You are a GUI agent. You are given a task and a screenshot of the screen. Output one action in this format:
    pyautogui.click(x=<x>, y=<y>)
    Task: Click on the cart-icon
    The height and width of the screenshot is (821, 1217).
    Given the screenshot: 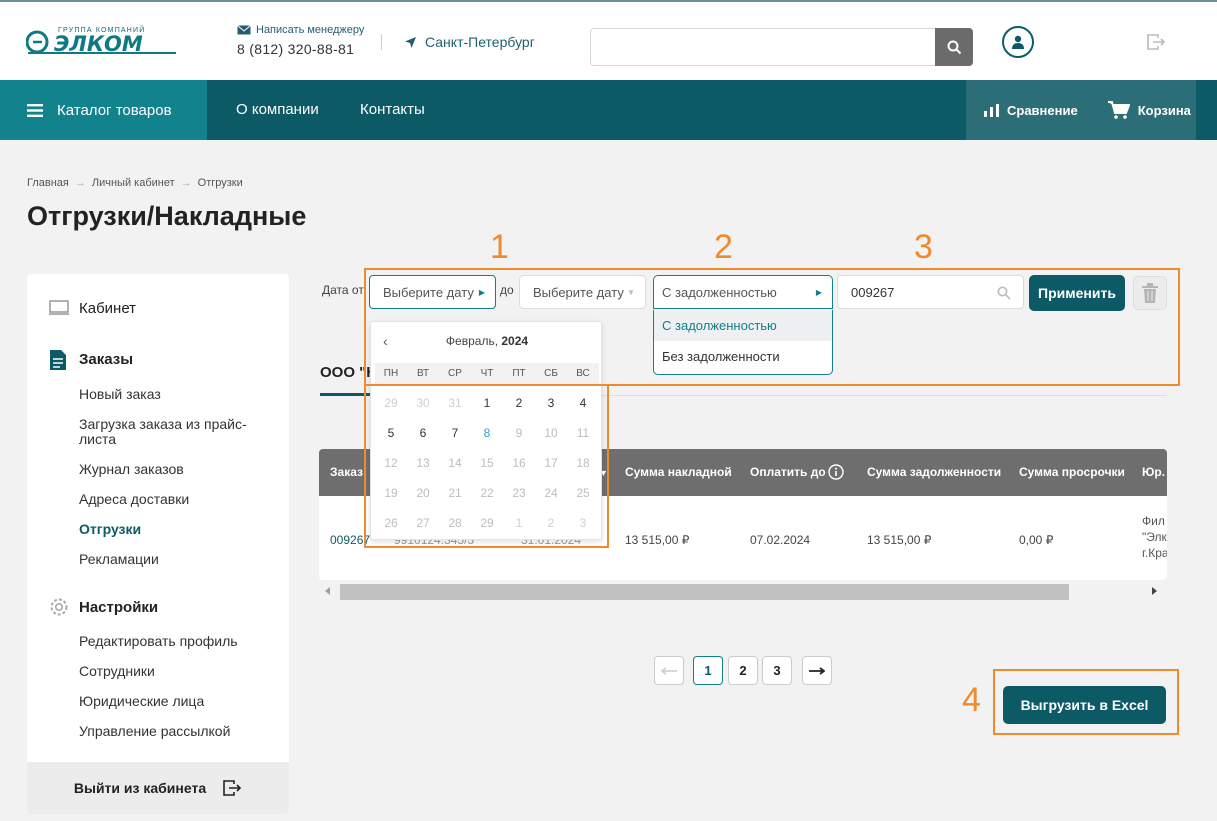 What is the action you would take?
    pyautogui.click(x=1118, y=110)
    